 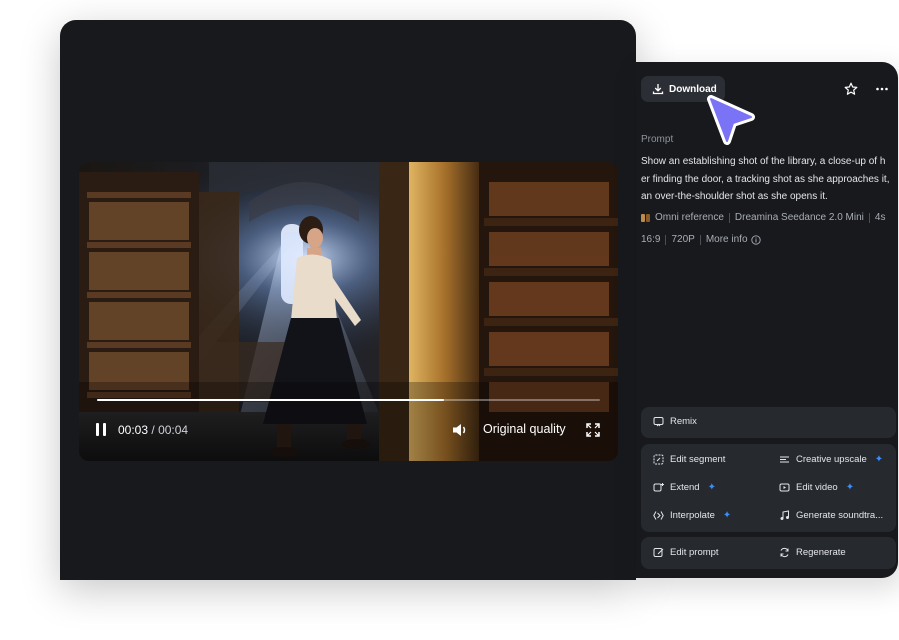 What do you see at coordinates (731, 120) in the screenshot?
I see `pointer-cursor-icon` at bounding box center [731, 120].